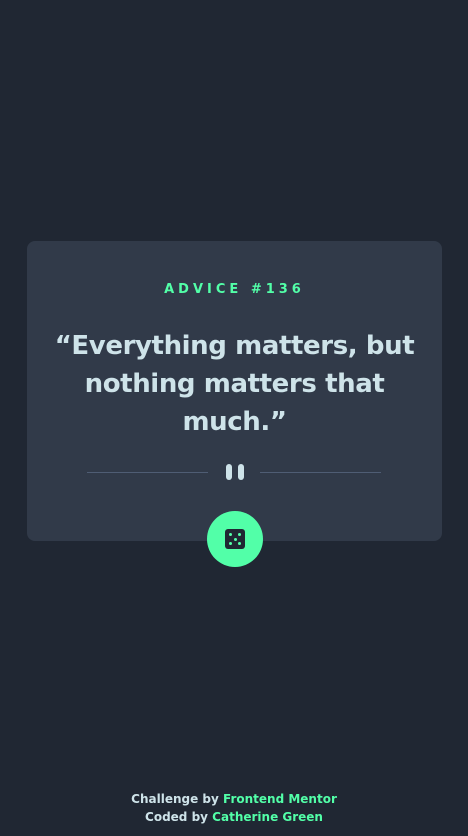  Describe the element at coordinates (147, 472) in the screenshot. I see `divider-line-left` at that location.